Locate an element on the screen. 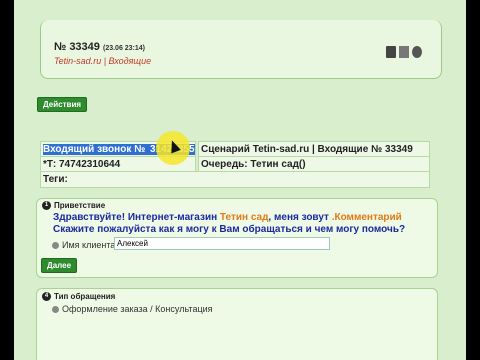  folder-icon is located at coordinates (391, 52).